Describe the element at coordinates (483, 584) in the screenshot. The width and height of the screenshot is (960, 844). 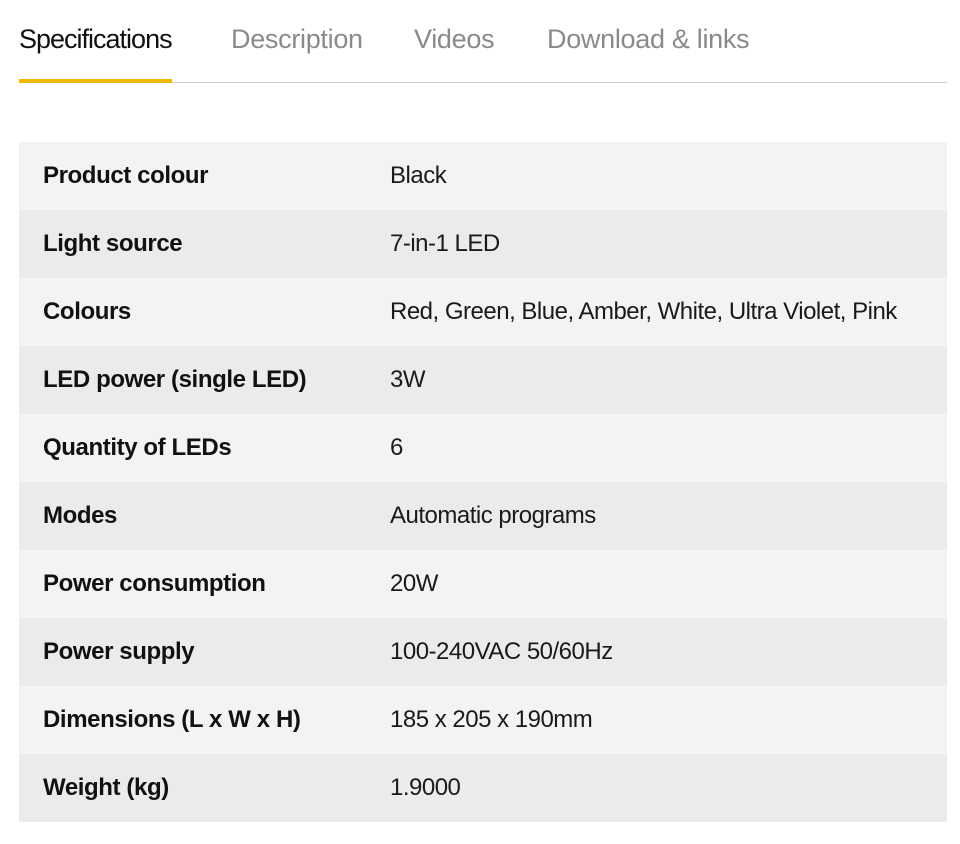
I see `spec-row: Power consumption 20W` at that location.